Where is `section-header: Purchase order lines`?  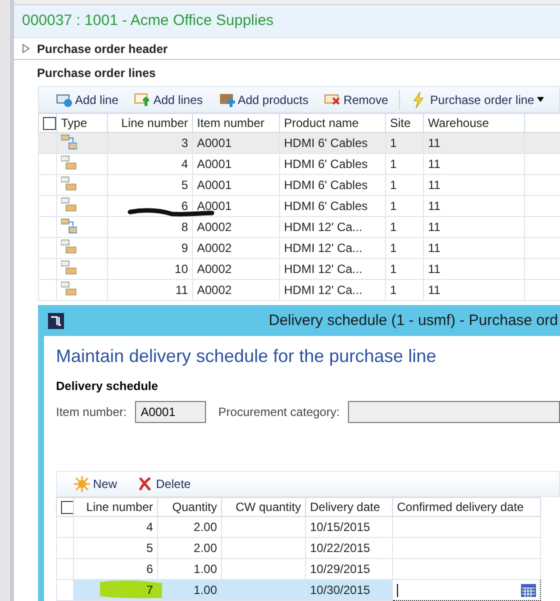 section-header: Purchase order lines is located at coordinates (96, 73).